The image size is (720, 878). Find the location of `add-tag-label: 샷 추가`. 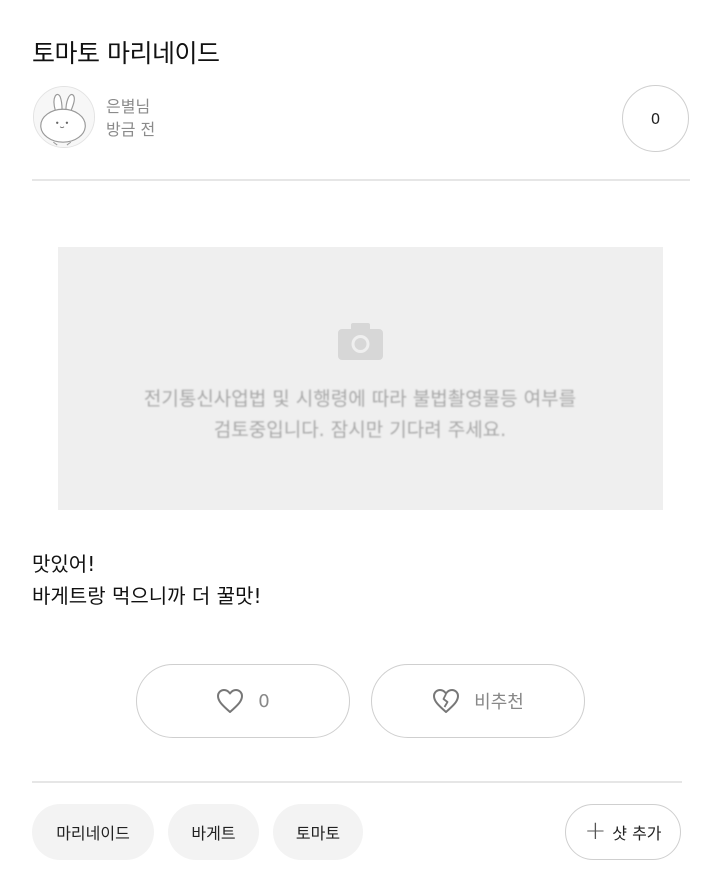

add-tag-label: 샷 추가 is located at coordinates (637, 833).